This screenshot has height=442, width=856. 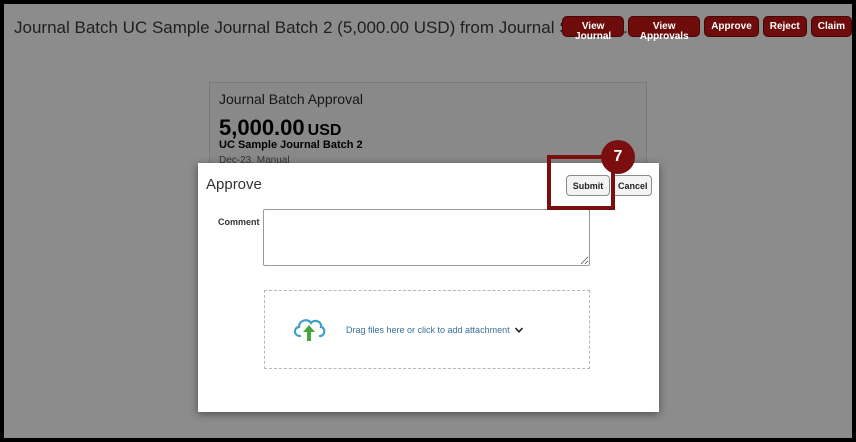 What do you see at coordinates (234, 184) in the screenshot?
I see `dialog-title: Approve` at bounding box center [234, 184].